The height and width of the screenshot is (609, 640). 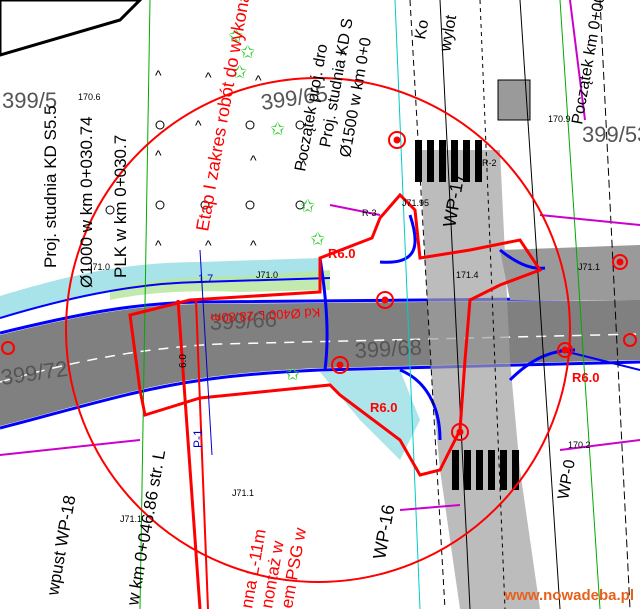 What do you see at coordinates (341, 253) in the screenshot?
I see `label-r6-top: R6.0` at bounding box center [341, 253].